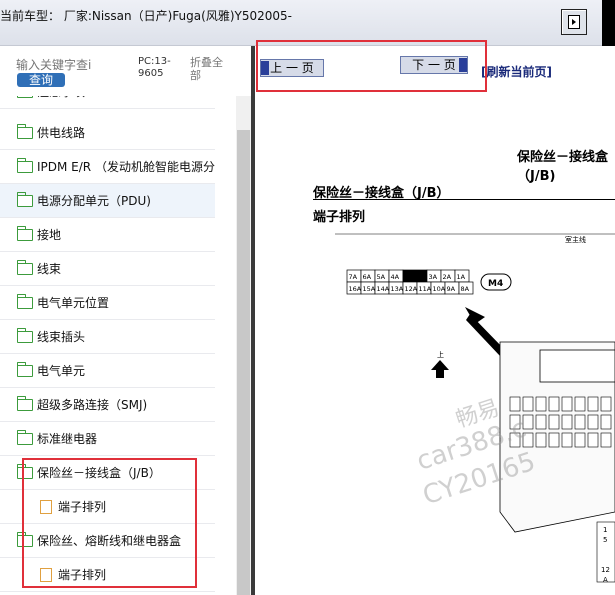  I want to click on search-button: 查询, so click(41, 80).